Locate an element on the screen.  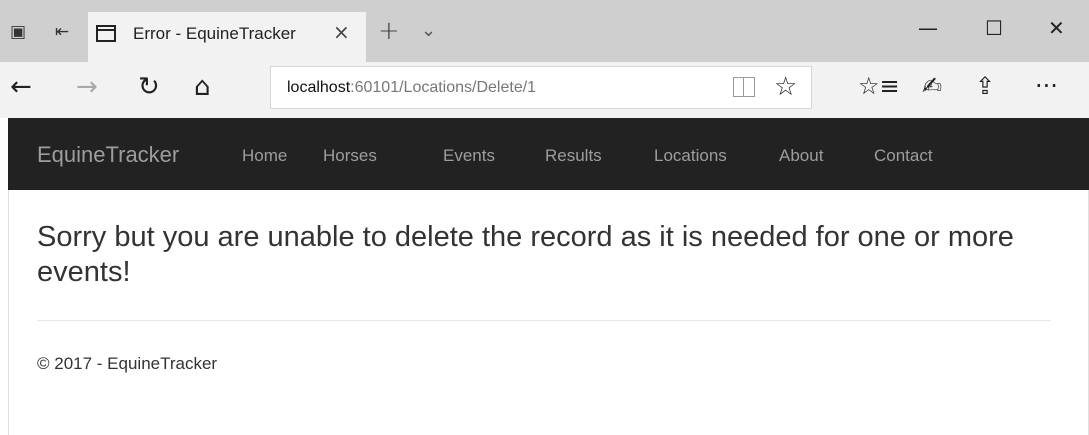
nav-link-locations: Locations is located at coordinates (690, 156).